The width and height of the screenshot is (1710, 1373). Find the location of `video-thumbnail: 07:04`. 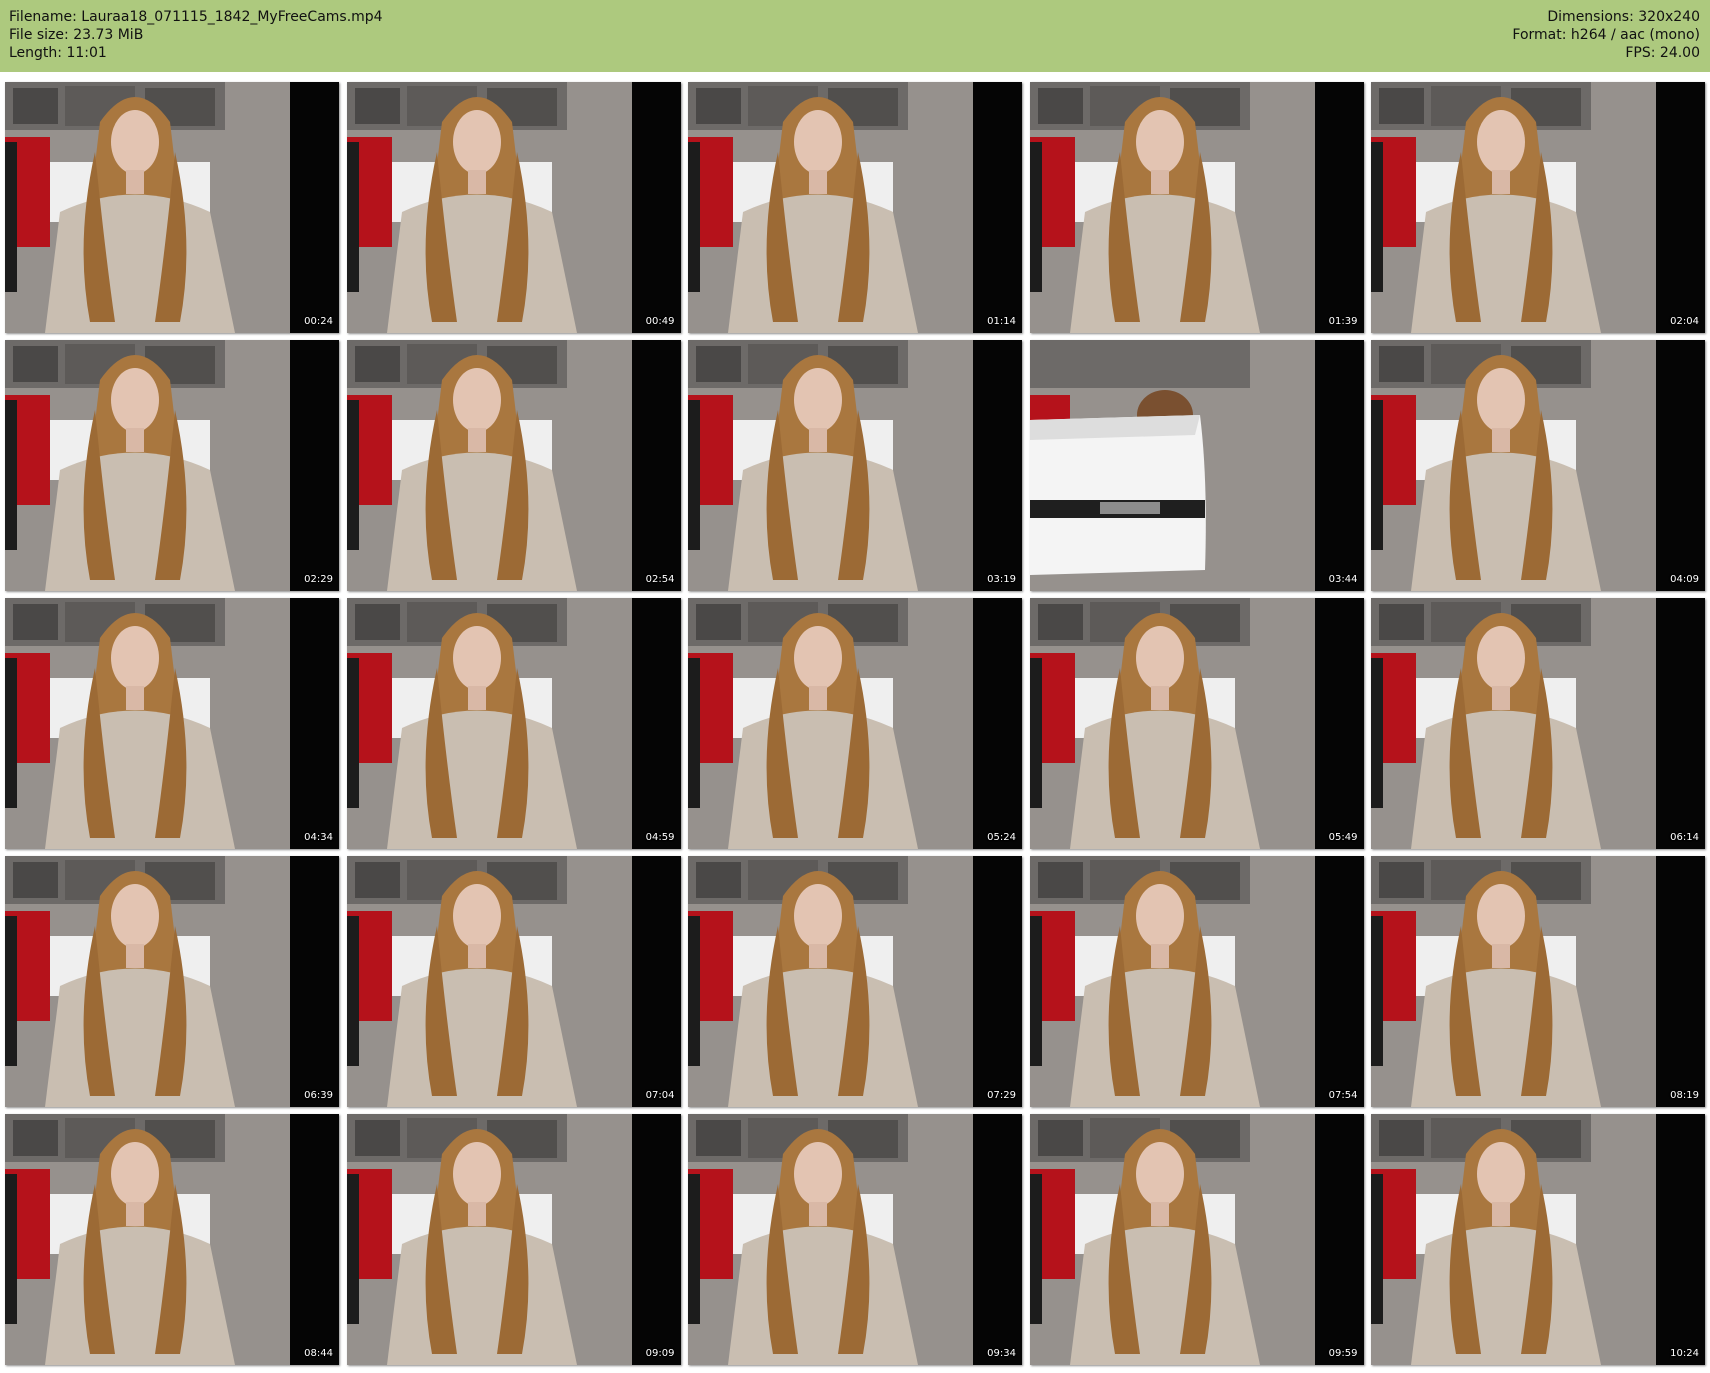

video-thumbnail: 07:04 is located at coordinates (513, 981).